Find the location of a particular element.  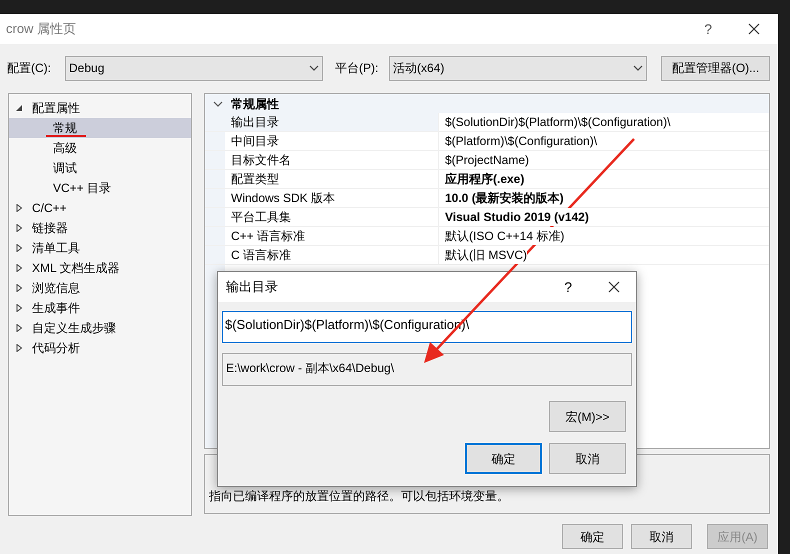

config-dropdown: Debug is located at coordinates (194, 68).